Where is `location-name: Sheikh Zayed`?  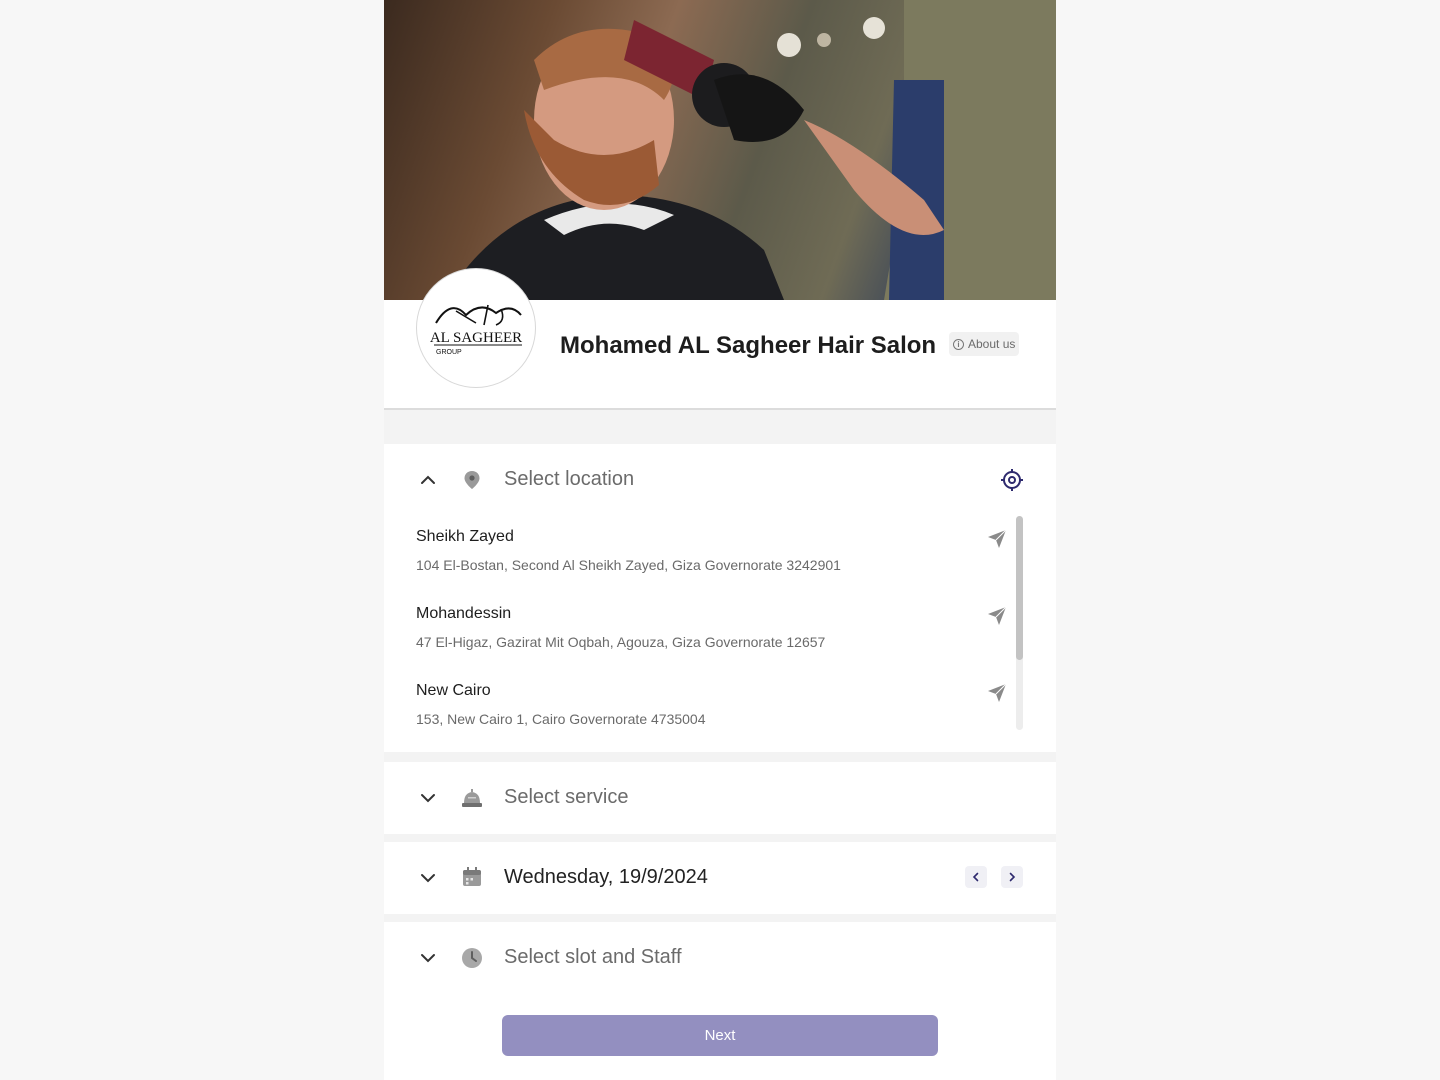
location-name: Sheikh Zayed is located at coordinates (465, 536).